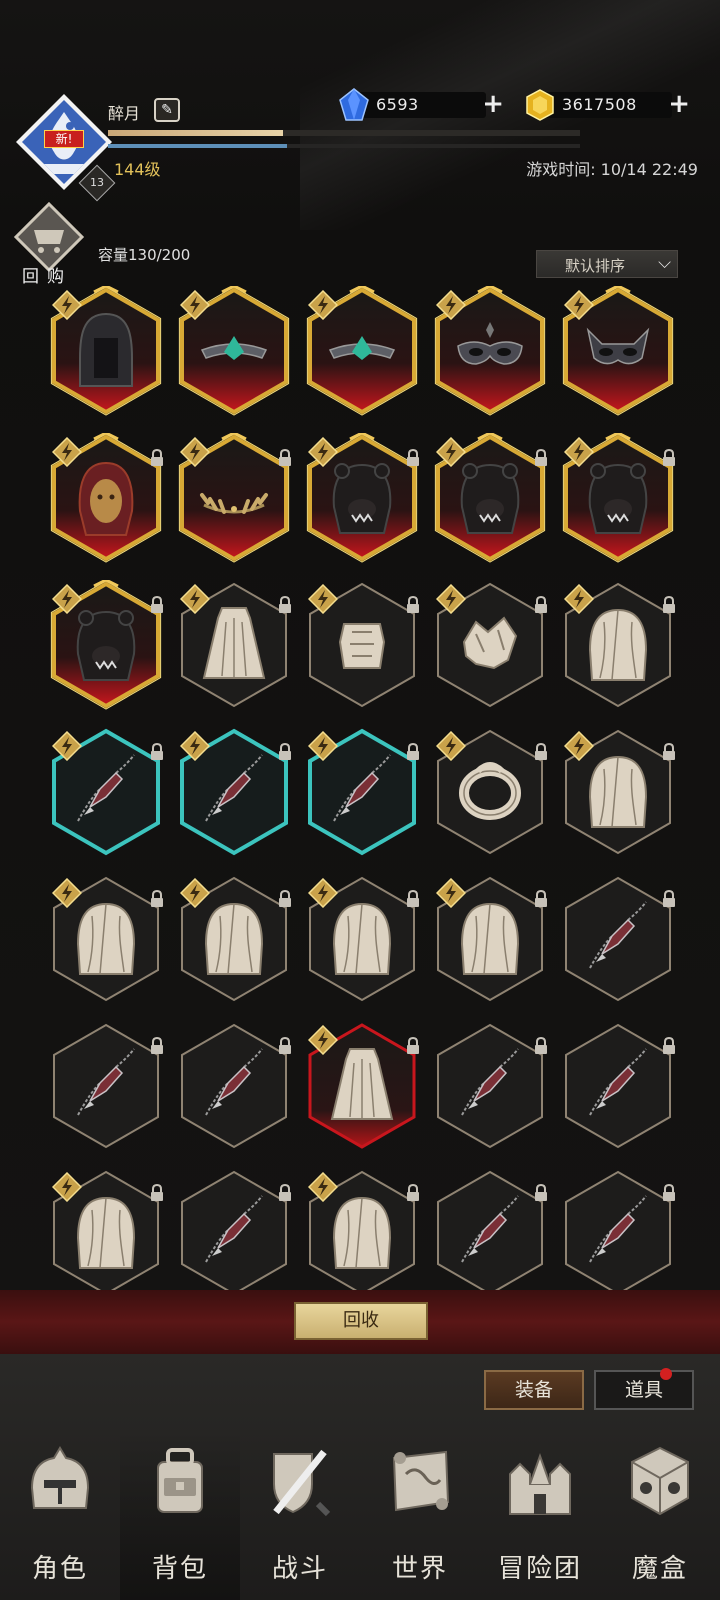 The image size is (720, 1600). What do you see at coordinates (60, 1515) in the screenshot?
I see `nav-item: 角色` at bounding box center [60, 1515].